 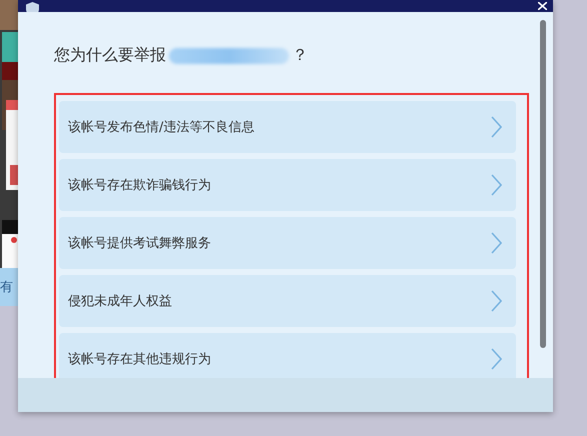 I want to click on reason-option: 该帐号存在其他违规行为, so click(x=287, y=355).